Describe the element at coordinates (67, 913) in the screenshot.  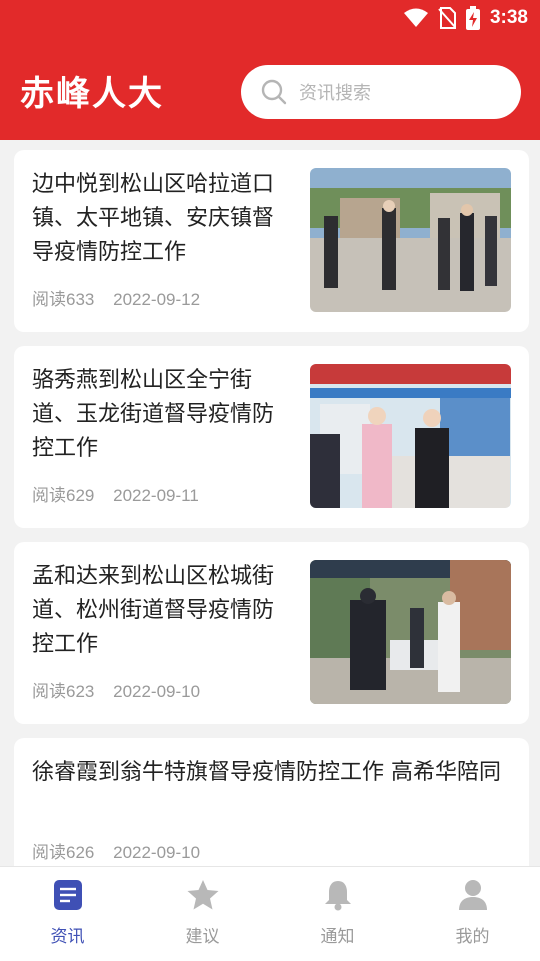
I see `tab-news: 资讯` at that location.